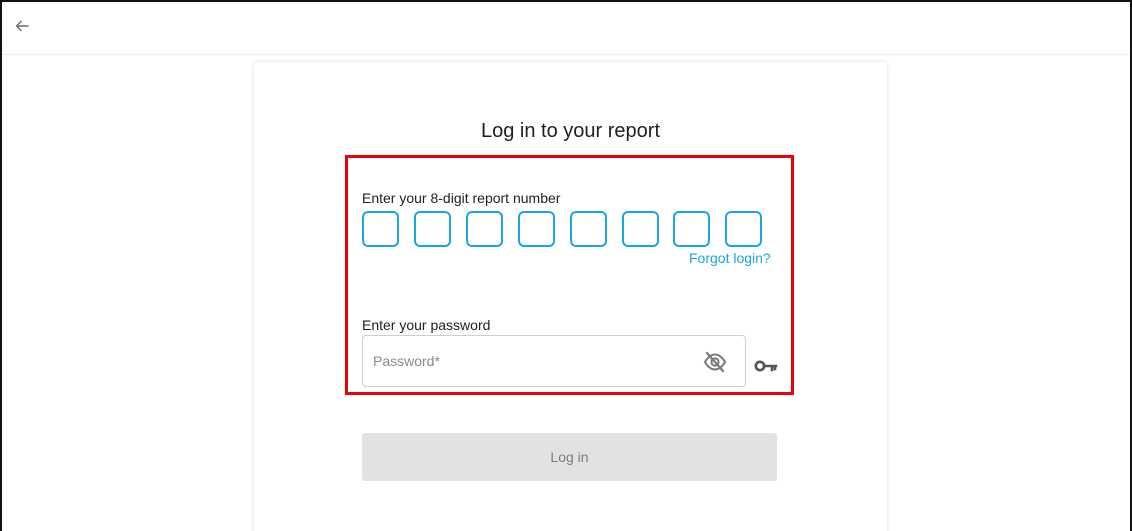 The height and width of the screenshot is (531, 1132). Describe the element at coordinates (569, 457) in the screenshot. I see `login-button: Log in` at that location.